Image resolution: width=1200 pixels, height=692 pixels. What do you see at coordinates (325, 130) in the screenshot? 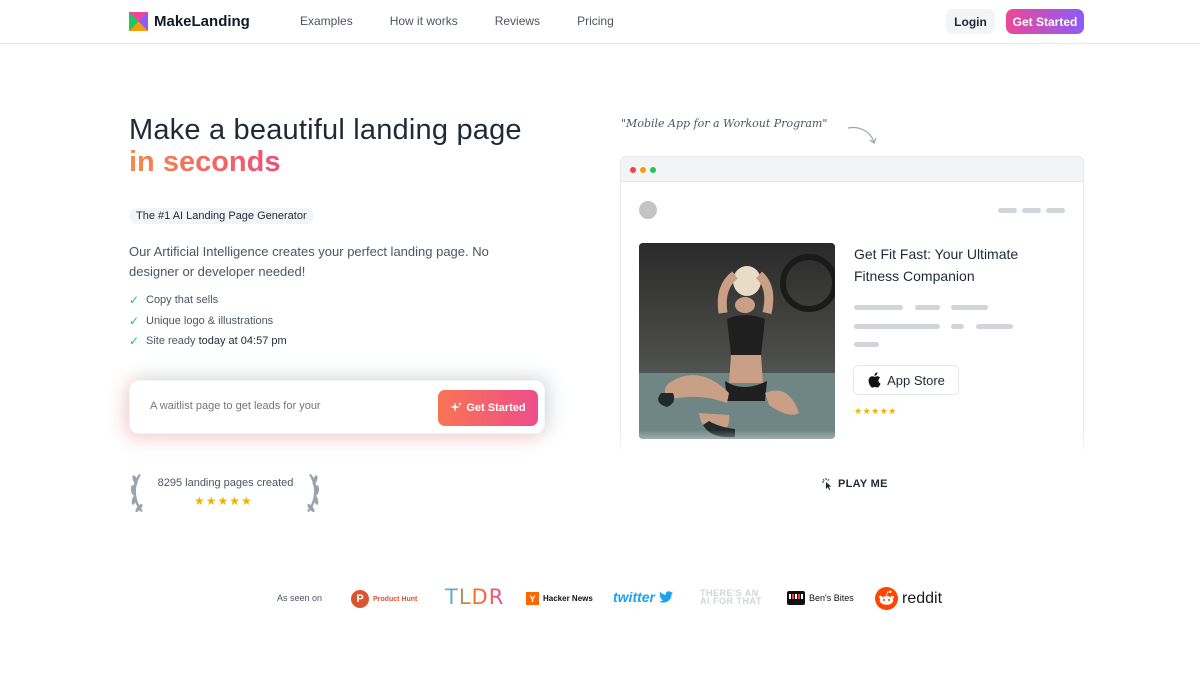
I see `hero-title: Make a beautiful landing page` at bounding box center [325, 130].